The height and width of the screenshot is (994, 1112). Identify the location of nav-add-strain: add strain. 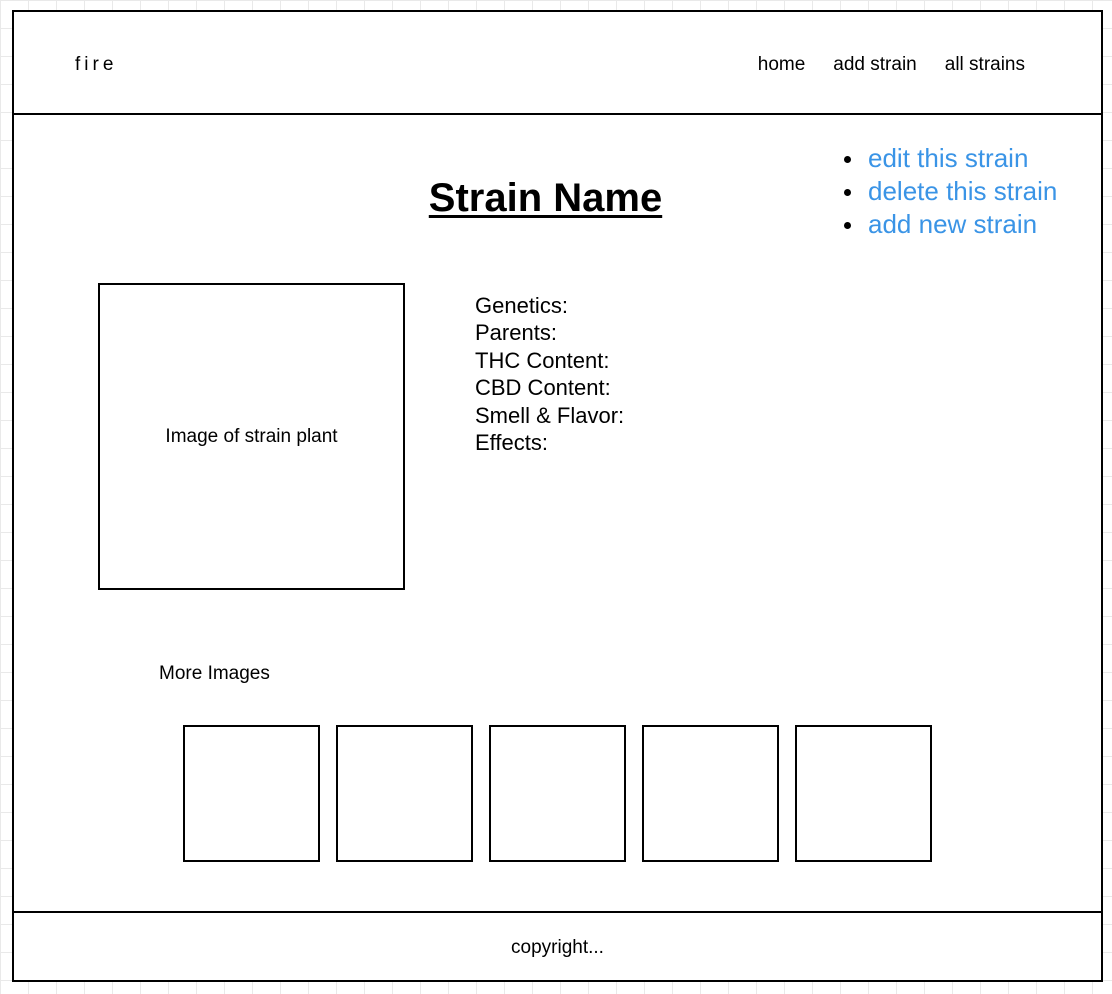
(874, 65).